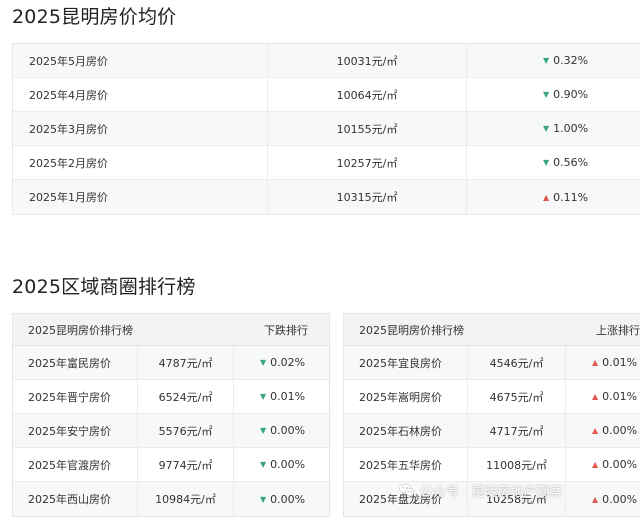 This screenshot has height=517, width=640. I want to click on table-header: 2025昆明房价排行榜 上涨排行, so click(492, 330).